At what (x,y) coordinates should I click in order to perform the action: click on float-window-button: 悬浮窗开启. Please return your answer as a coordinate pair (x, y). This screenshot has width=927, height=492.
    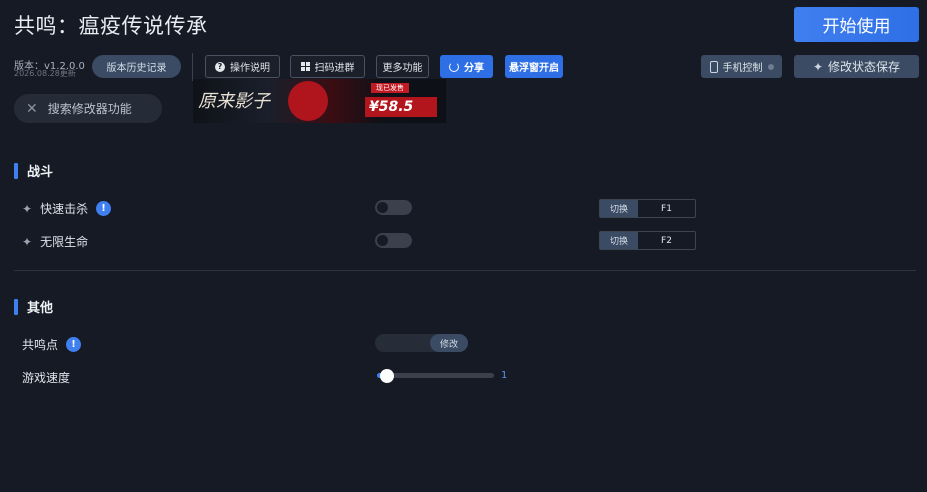
    Looking at the image, I should click on (534, 66).